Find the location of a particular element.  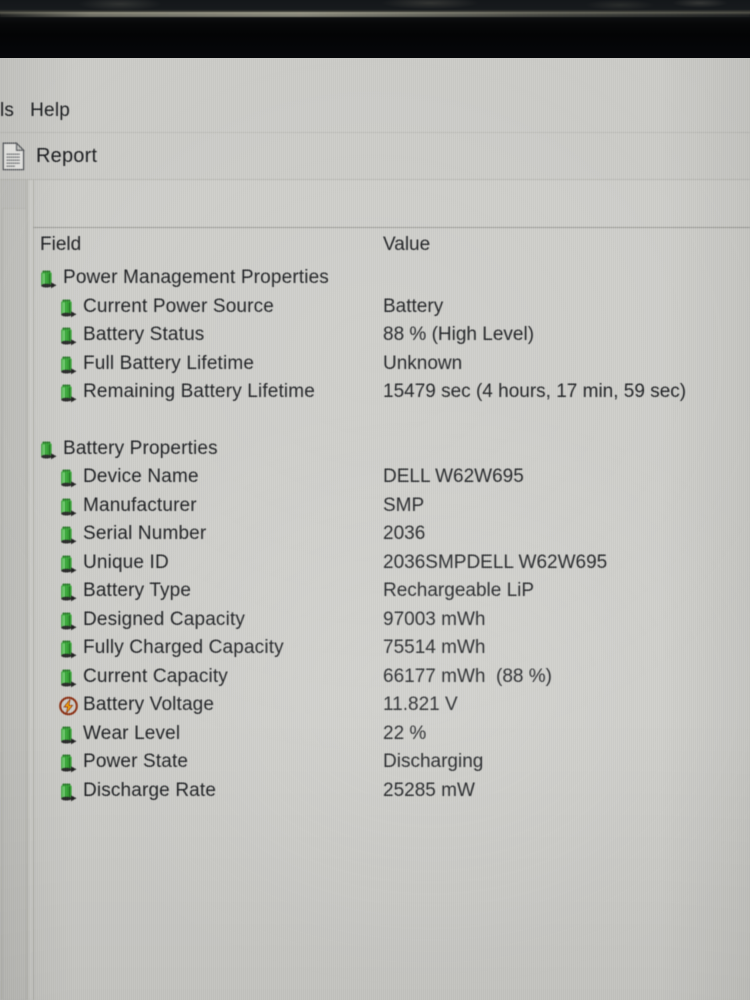

row-field-cell: Full Battery Lifetime is located at coordinates (156, 364).